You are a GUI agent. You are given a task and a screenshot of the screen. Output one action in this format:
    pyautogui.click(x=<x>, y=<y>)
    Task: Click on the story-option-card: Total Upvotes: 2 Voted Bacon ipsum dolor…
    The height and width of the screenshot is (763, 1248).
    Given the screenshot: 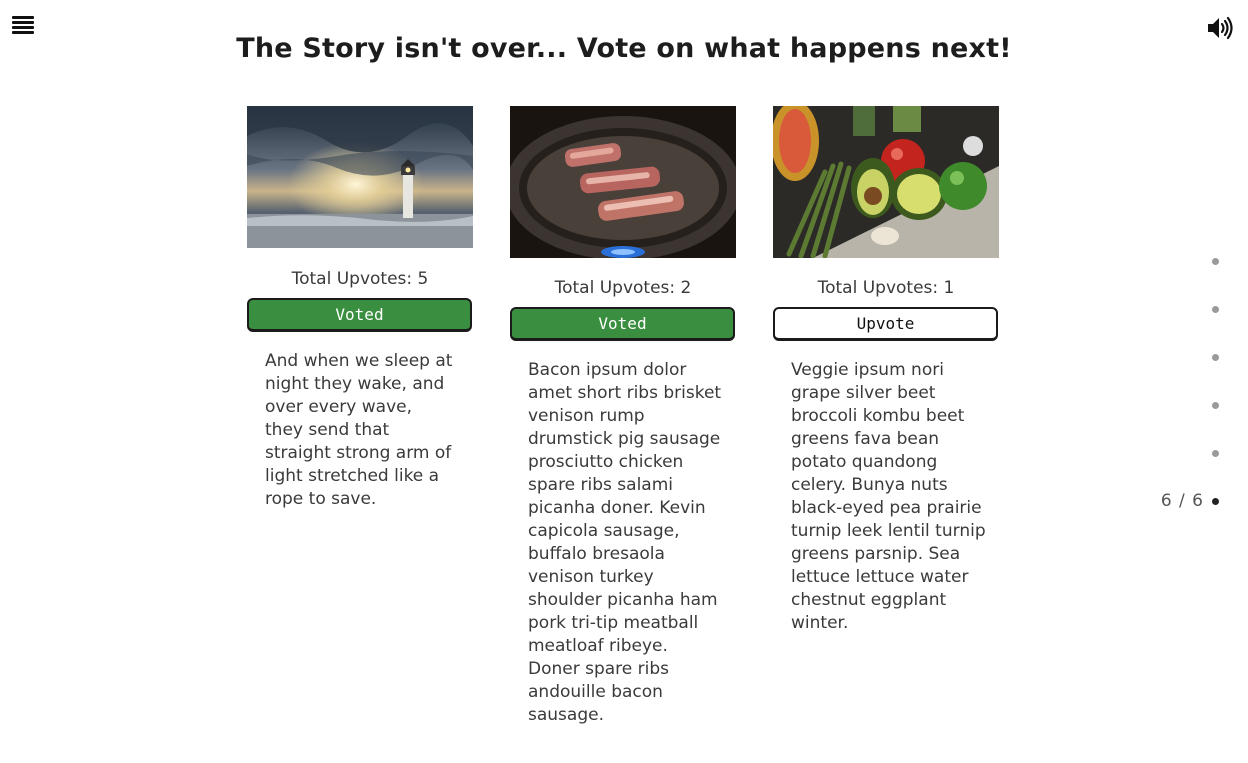 What is the action you would take?
    pyautogui.click(x=623, y=416)
    